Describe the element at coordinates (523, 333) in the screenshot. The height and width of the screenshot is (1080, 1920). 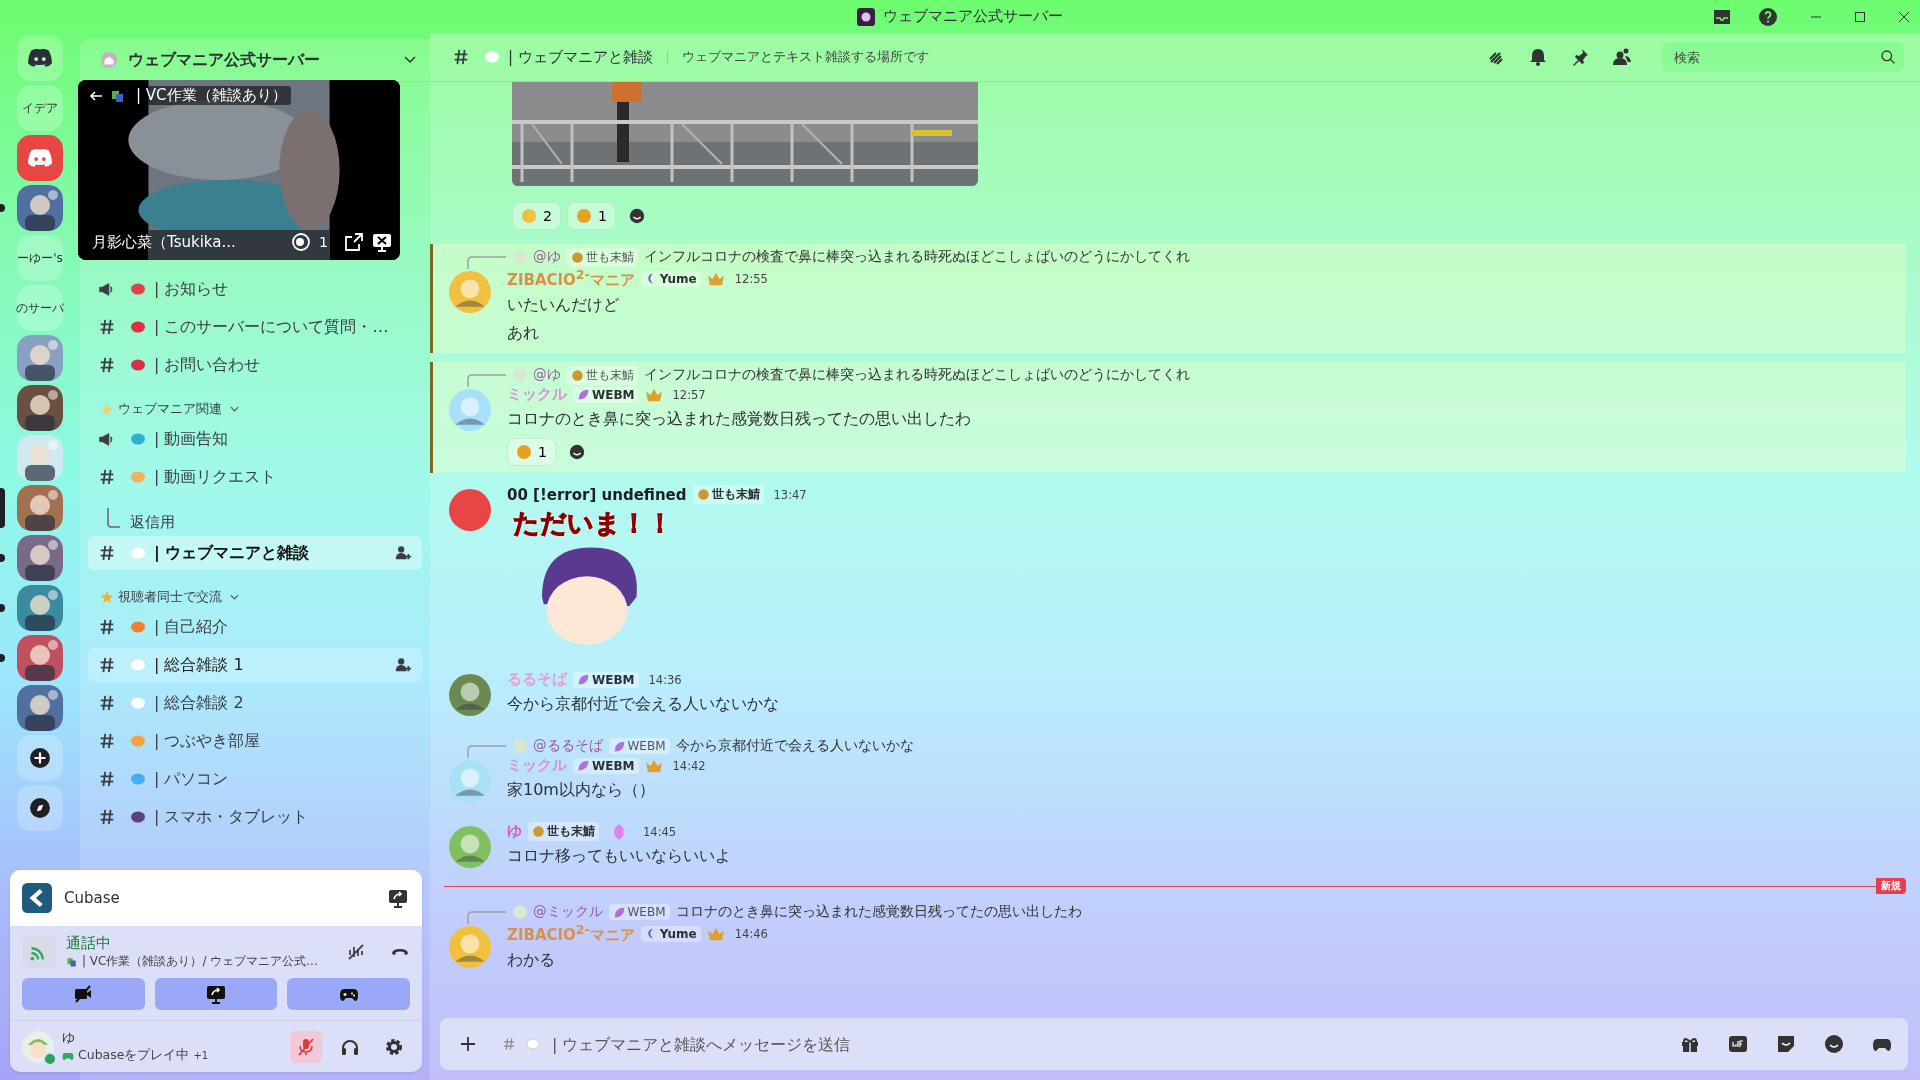
I see `message-text: あれ` at that location.